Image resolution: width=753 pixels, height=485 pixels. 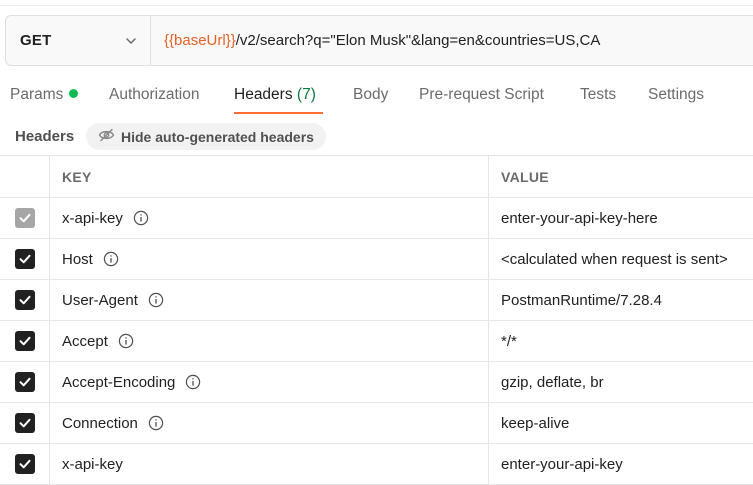 I want to click on url-variable: {{baseUrl}}, so click(x=200, y=40).